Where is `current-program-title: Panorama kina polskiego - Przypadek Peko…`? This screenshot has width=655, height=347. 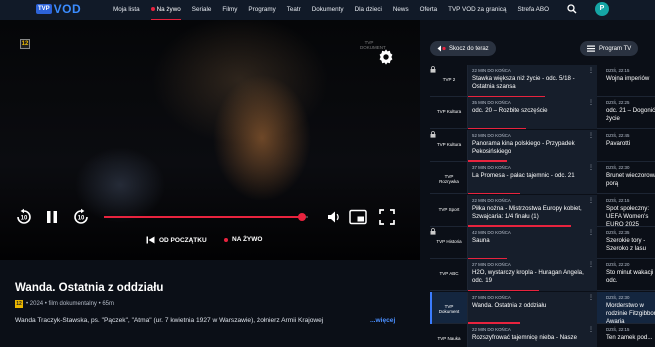
current-program-title: Panorama kina polskiego - Przypadek Peko… is located at coordinates (523, 147).